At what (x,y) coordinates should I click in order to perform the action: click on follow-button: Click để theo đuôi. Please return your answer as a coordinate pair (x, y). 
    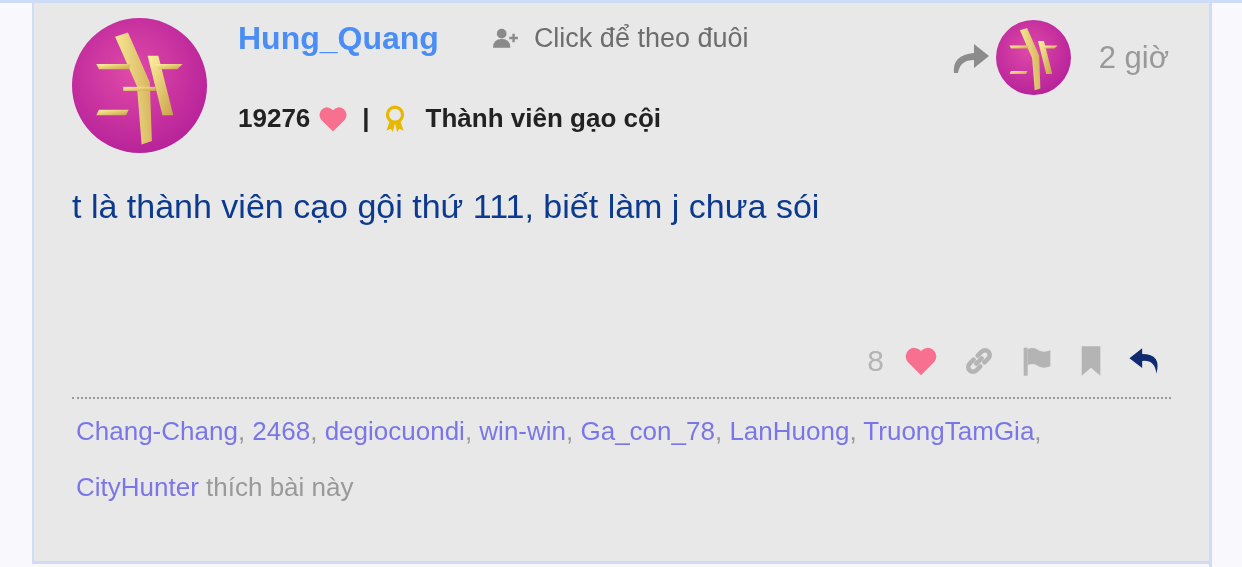
    Looking at the image, I should click on (620, 38).